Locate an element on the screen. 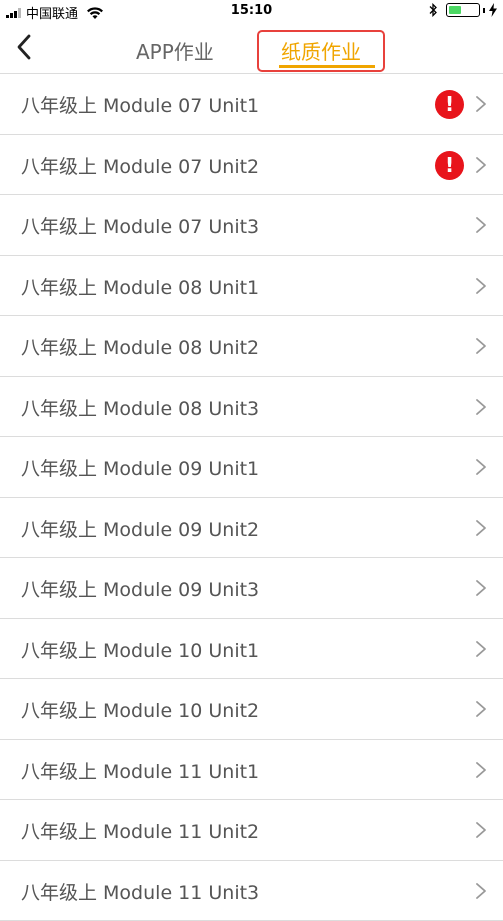  list-item-title: 八年级上 Module 09 Unit2 is located at coordinates (140, 528).